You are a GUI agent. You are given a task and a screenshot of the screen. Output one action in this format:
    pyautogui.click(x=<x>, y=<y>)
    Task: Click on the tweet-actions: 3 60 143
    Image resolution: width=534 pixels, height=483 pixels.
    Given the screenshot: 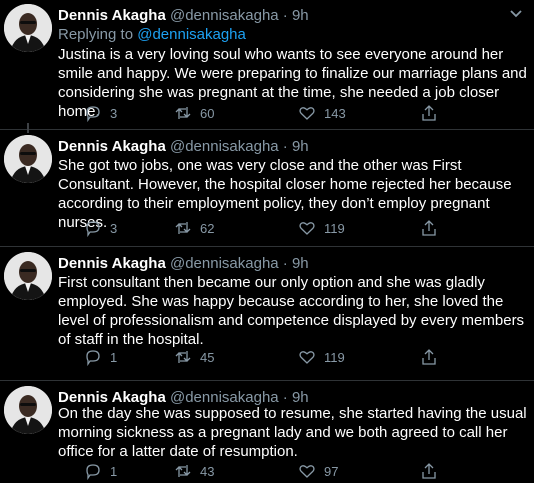 What is the action you would take?
    pyautogui.click(x=278, y=113)
    